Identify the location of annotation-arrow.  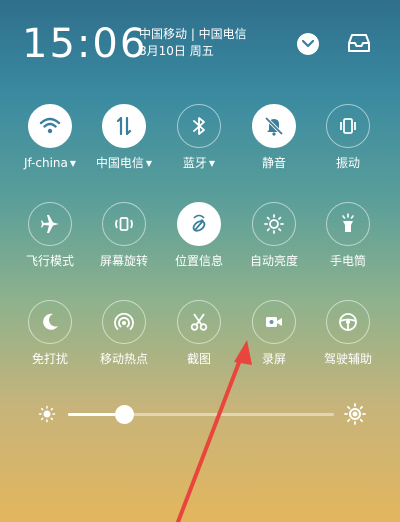
(214, 431).